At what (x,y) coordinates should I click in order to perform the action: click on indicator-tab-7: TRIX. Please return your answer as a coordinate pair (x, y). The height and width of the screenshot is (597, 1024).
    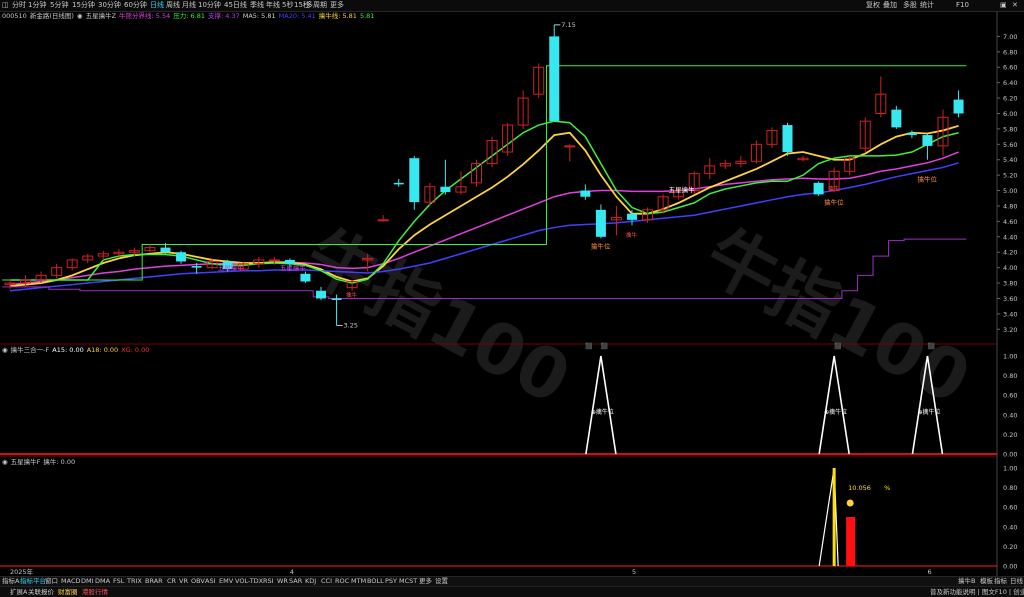
    Looking at the image, I should click on (134, 581).